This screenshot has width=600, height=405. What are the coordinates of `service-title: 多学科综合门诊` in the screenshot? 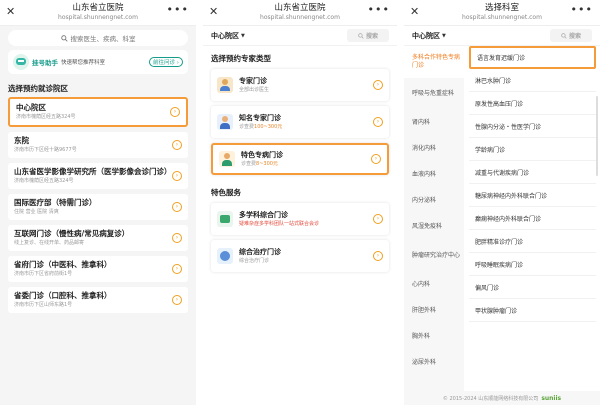 It's located at (263, 215).